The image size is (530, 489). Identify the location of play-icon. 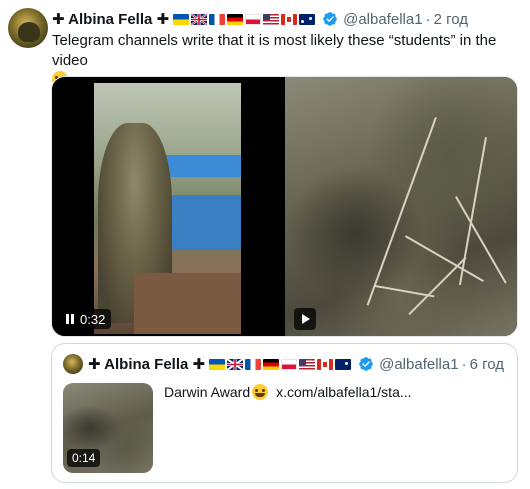
(306, 319).